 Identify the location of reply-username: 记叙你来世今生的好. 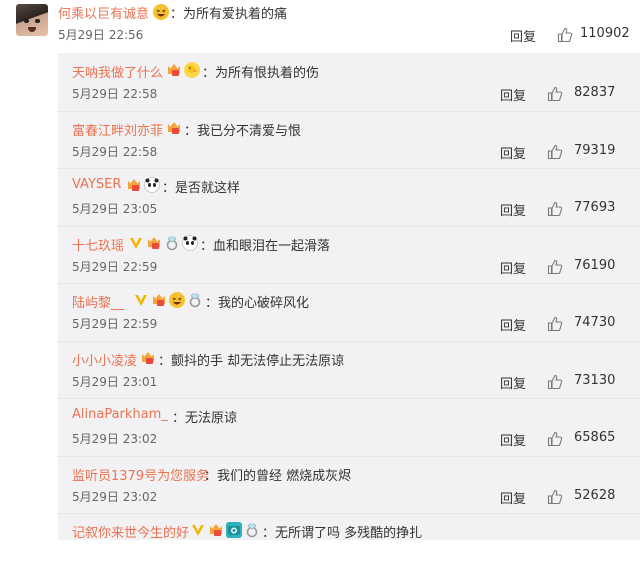
(130, 531).